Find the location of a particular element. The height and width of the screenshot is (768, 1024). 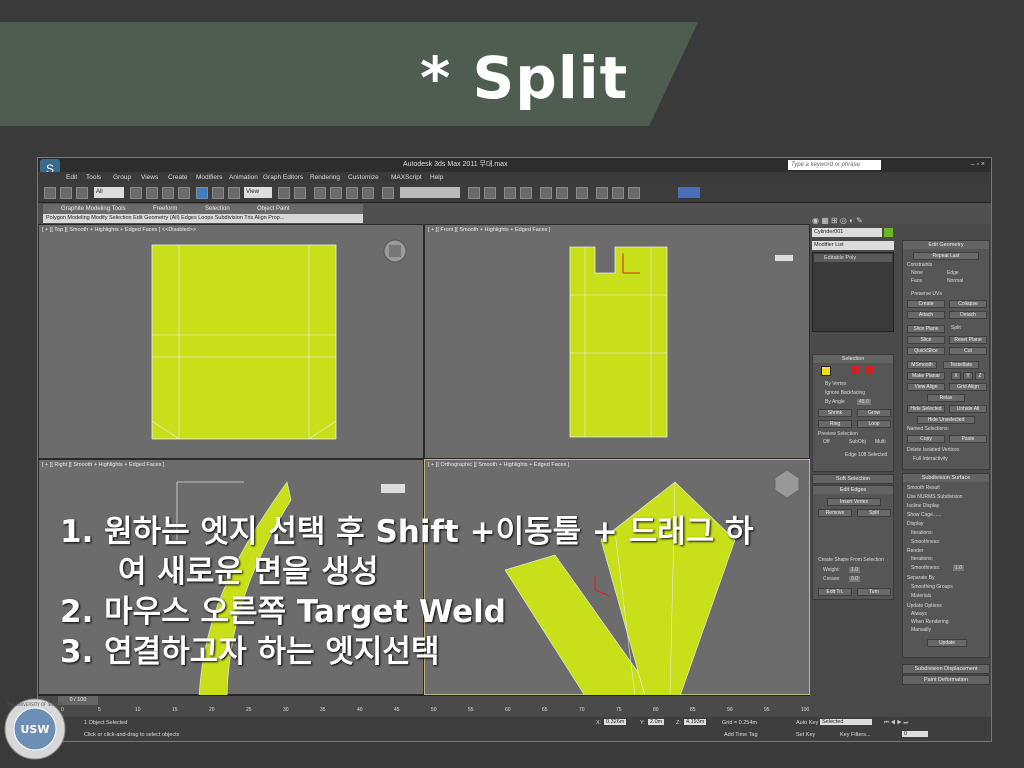

select-icon is located at coordinates (136, 193).